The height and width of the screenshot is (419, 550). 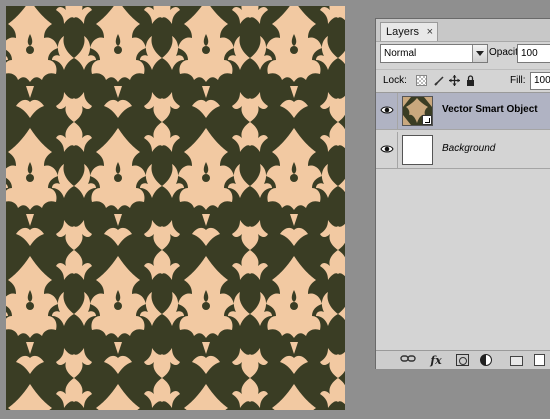 I want to click on adjustment-icon, so click(x=486, y=360).